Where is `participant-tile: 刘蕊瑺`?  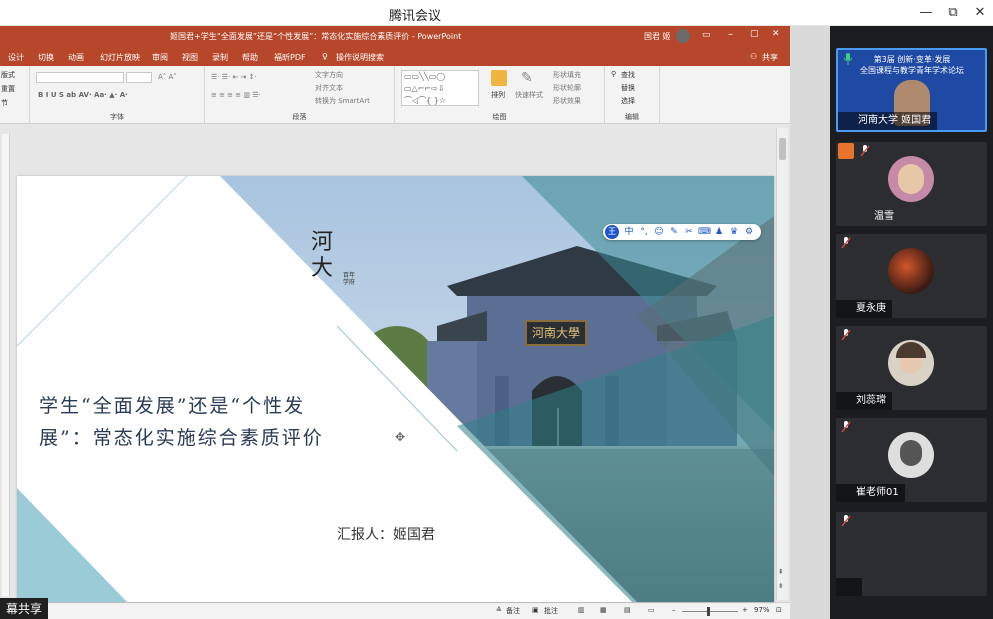 participant-tile: 刘蕊瑺 is located at coordinates (911, 368).